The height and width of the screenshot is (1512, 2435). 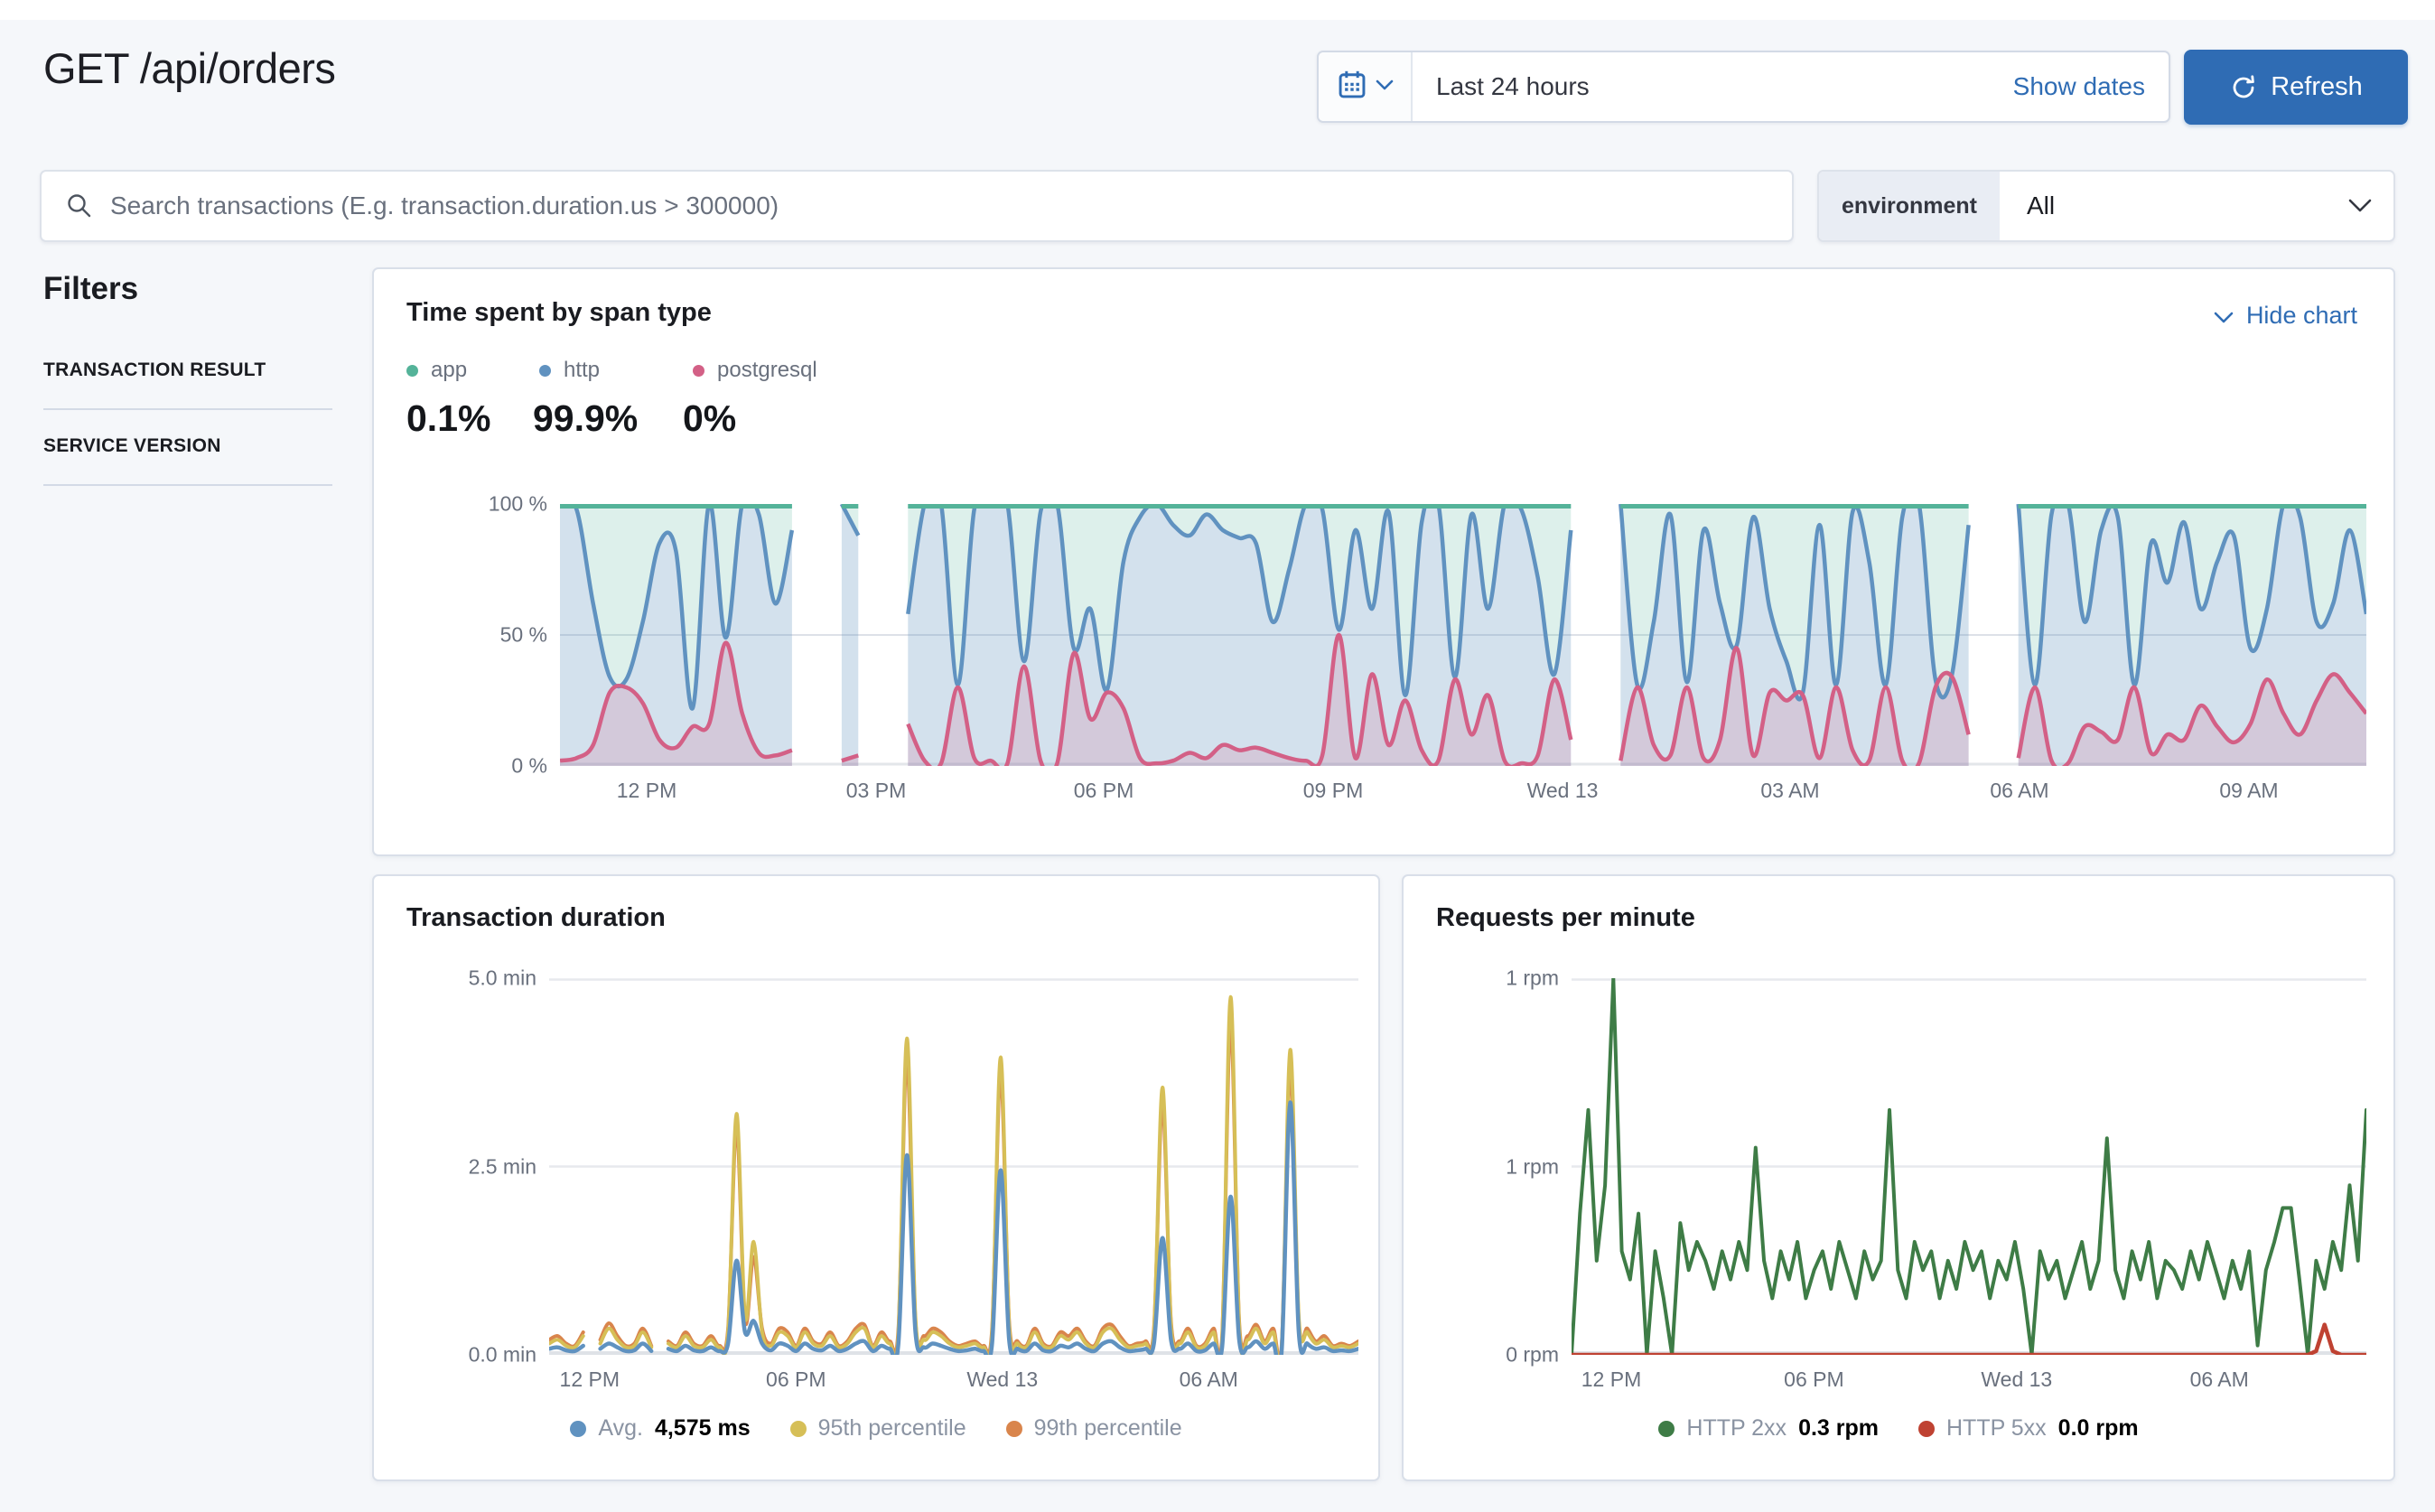 What do you see at coordinates (891, 1428) in the screenshot?
I see `legend-label: 95th percentile` at bounding box center [891, 1428].